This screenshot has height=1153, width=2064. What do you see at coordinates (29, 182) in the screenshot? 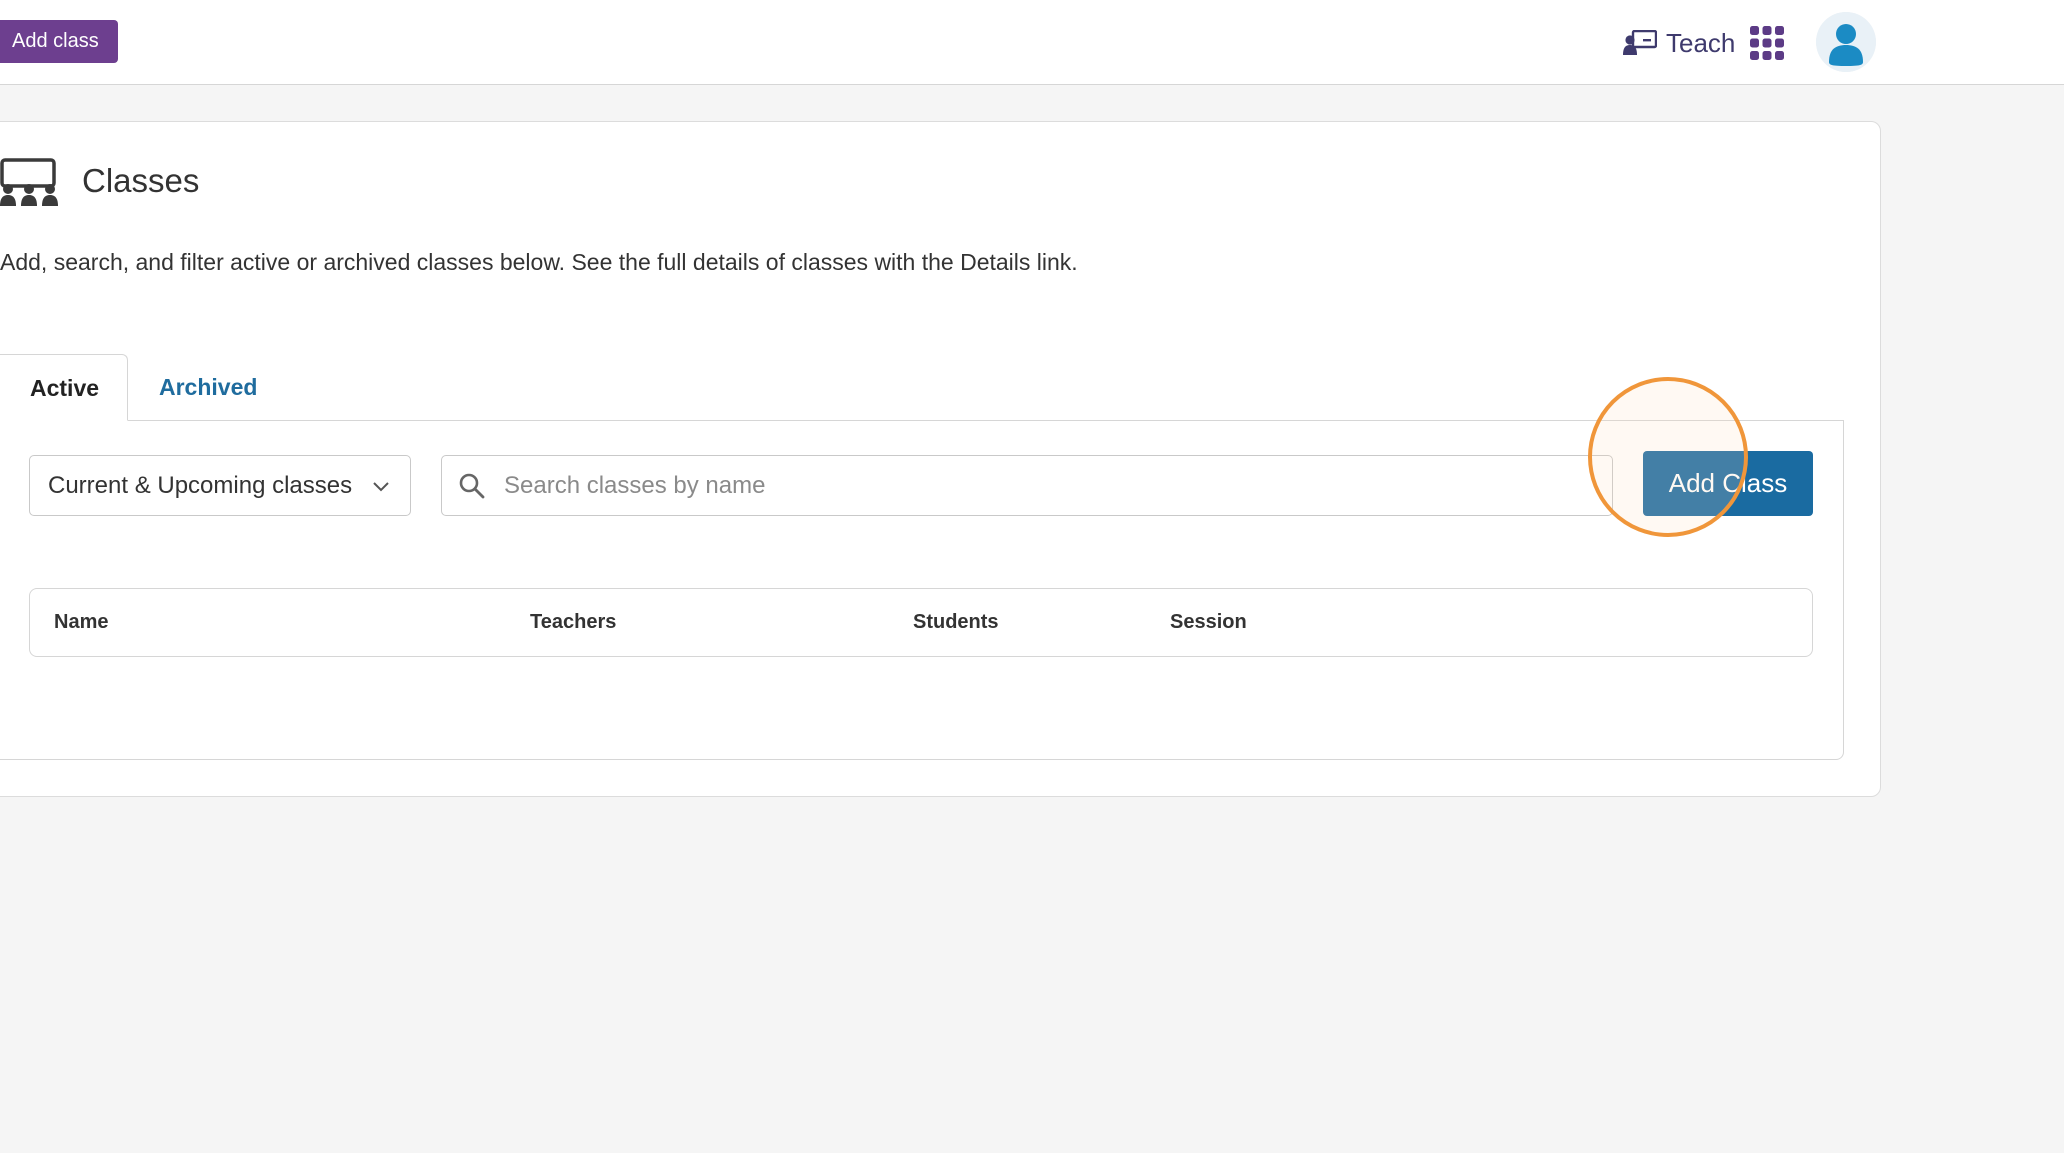
I see `classroom-icon` at bounding box center [29, 182].